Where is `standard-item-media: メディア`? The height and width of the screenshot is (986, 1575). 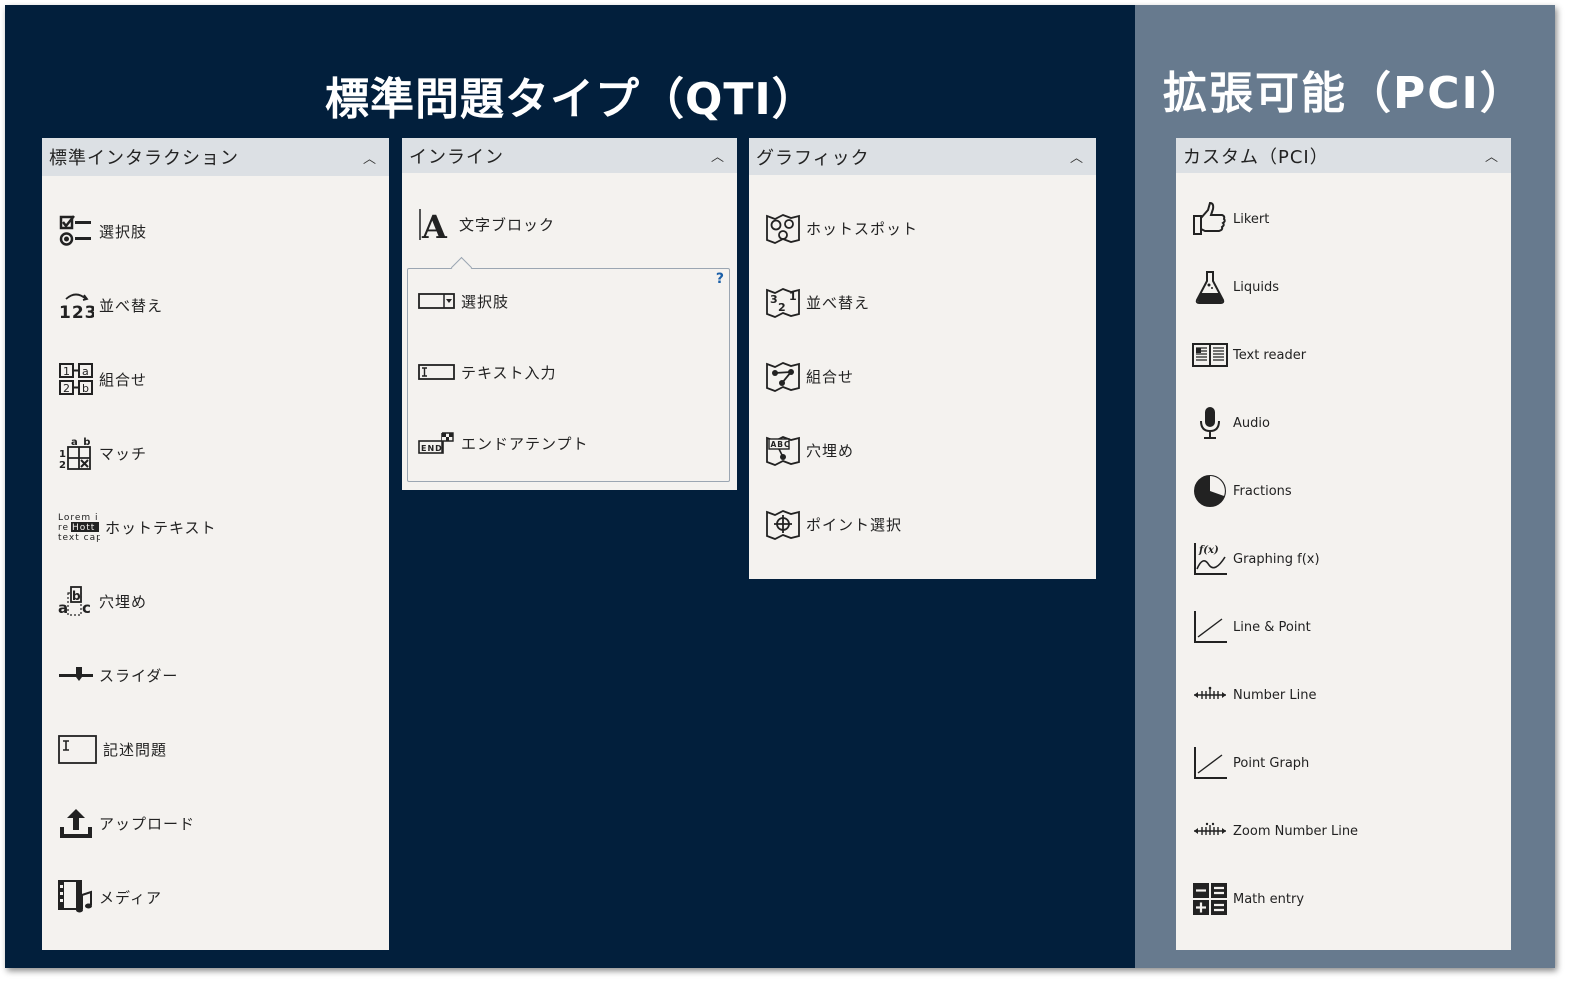
standard-item-media: メディア is located at coordinates (110, 897).